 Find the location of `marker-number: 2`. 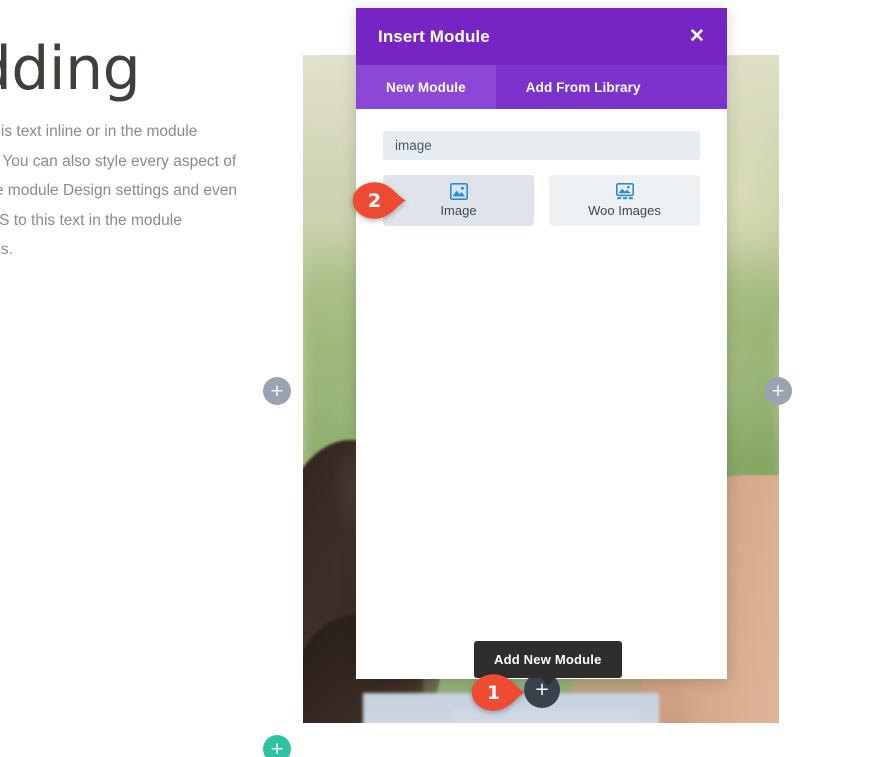

marker-number: 2 is located at coordinates (374, 200).